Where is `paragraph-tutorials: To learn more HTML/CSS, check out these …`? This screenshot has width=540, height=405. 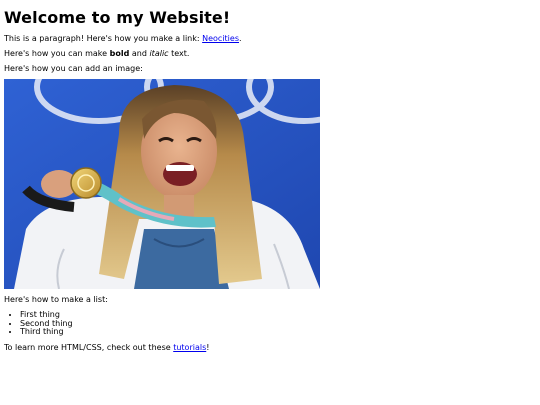 paragraph-tutorials: To learn more HTML/CSS, check out these … is located at coordinates (270, 348).